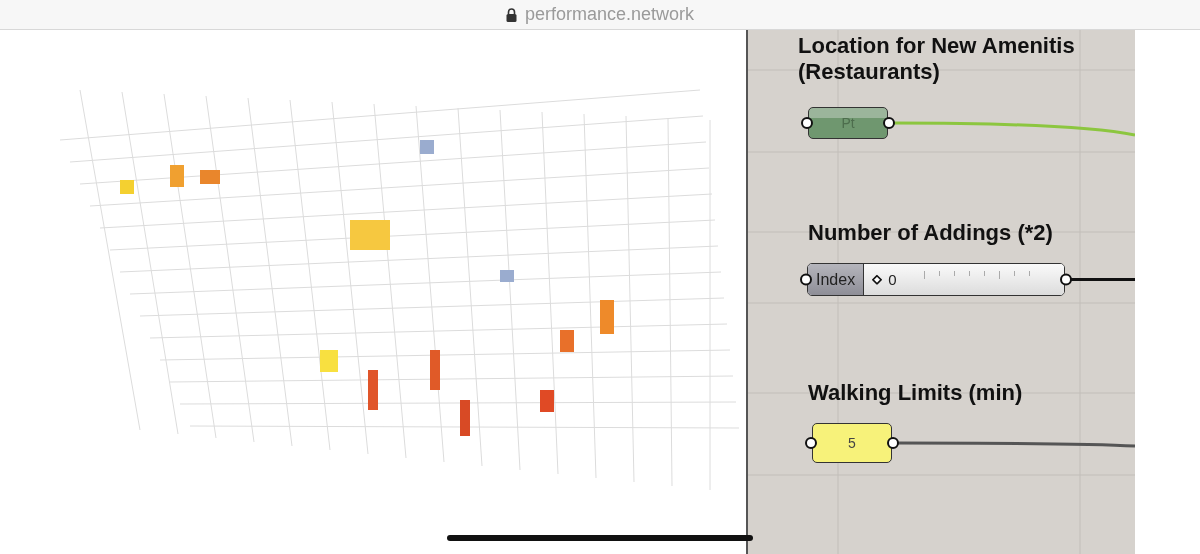 This screenshot has height=554, width=1200. What do you see at coordinates (1102, 281) in the screenshot?
I see `wire` at bounding box center [1102, 281].